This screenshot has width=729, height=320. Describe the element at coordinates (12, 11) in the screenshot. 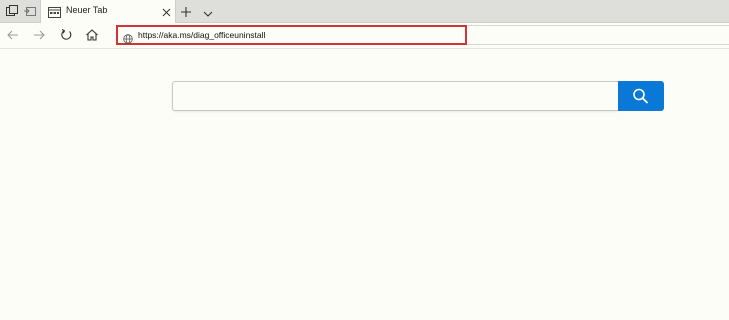

I see `tab-manager-icon` at that location.